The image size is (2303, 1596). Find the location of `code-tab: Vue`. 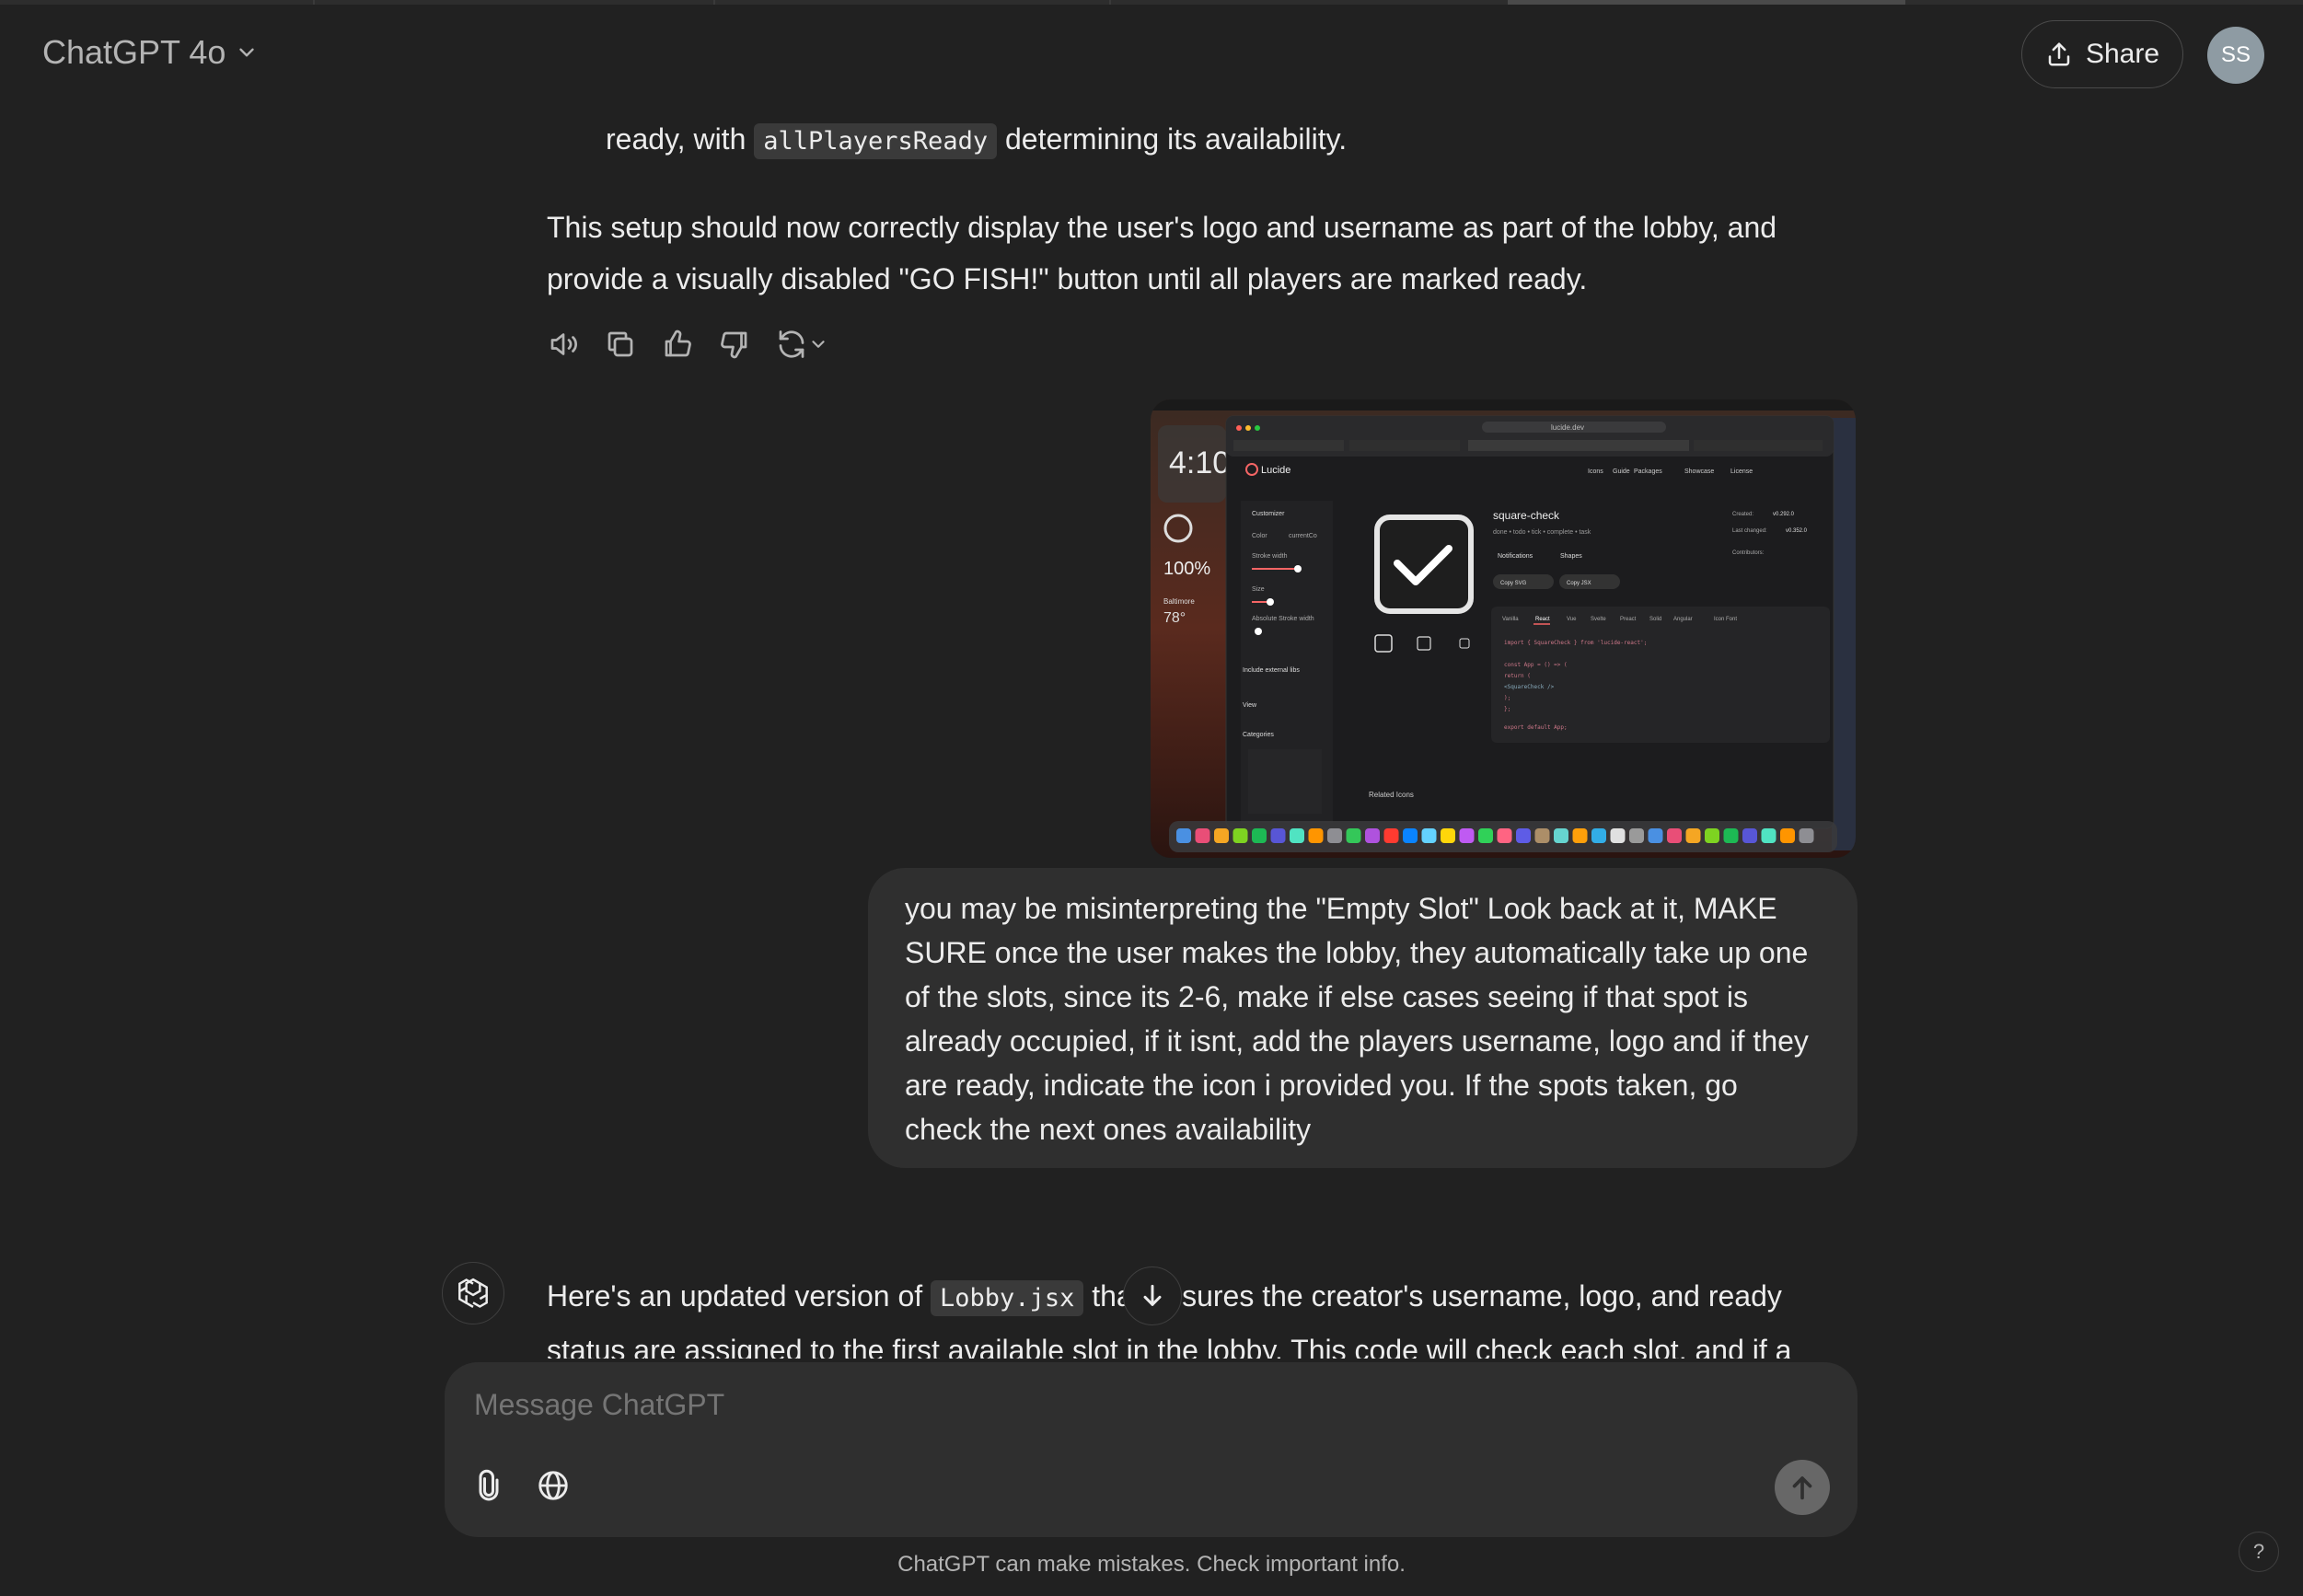

code-tab: Vue is located at coordinates (1572, 620).